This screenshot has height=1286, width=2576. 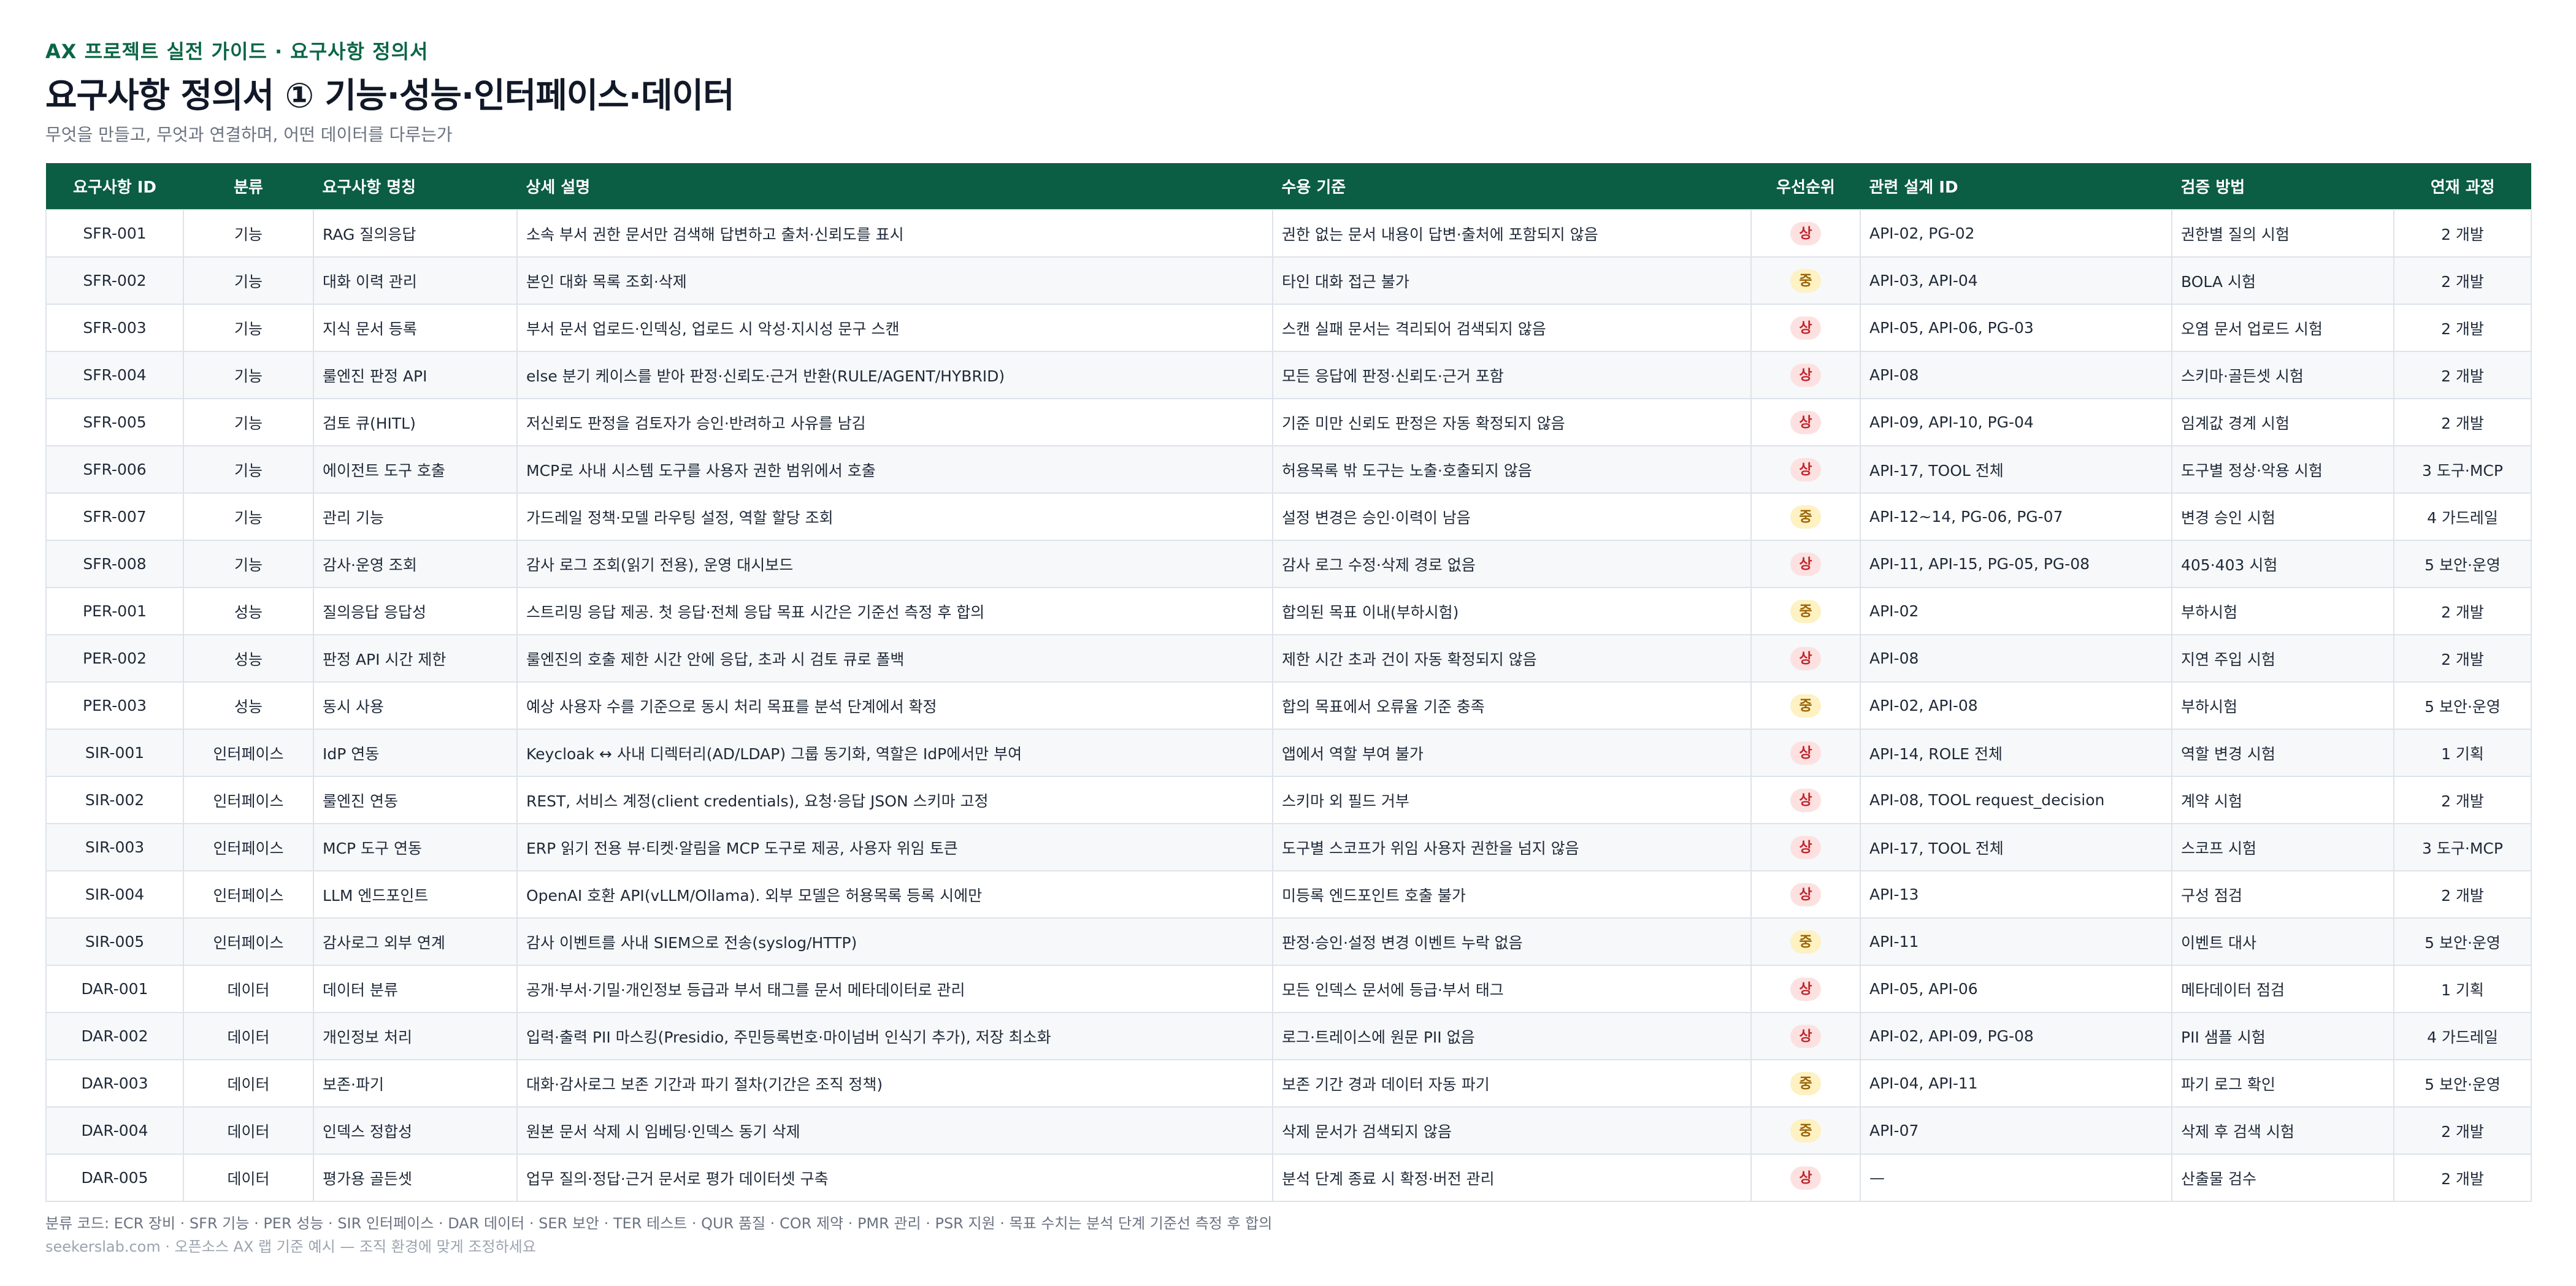 I want to click on column-header-name: 요구사항 명칭, so click(x=415, y=186).